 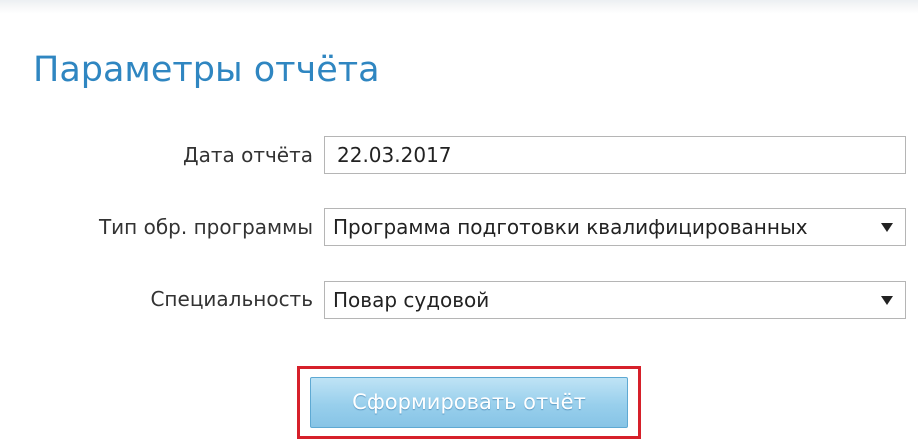 I want to click on program-type-select: Программа подготовки квалифицированных, so click(x=615, y=227).